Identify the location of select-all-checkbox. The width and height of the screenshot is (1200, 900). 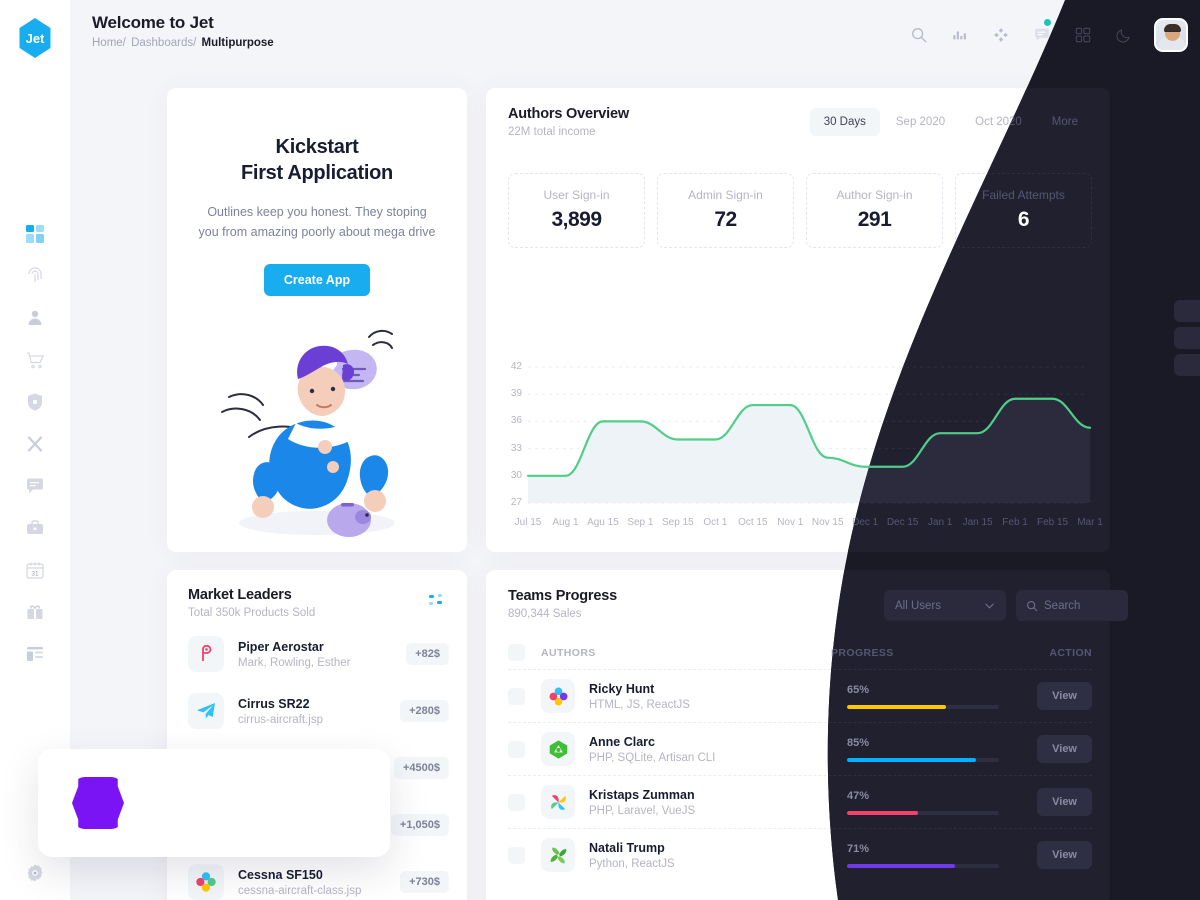
(516, 652).